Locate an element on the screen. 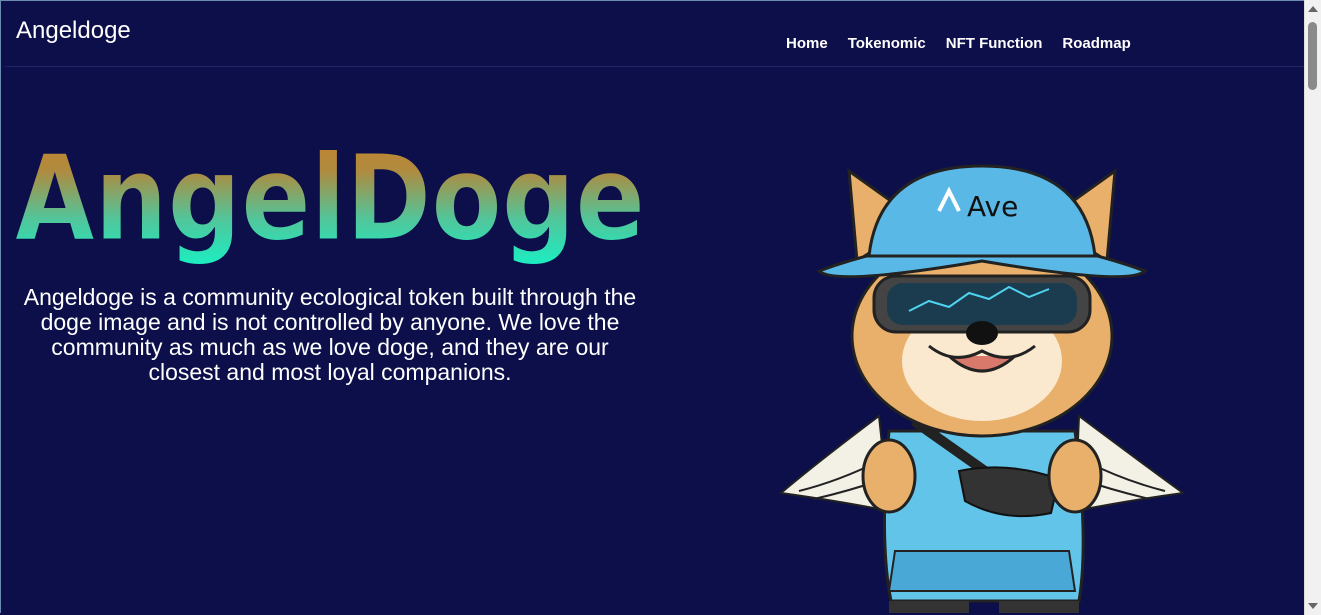 This screenshot has width=1321, height=615. nav-home-link: Home is located at coordinates (807, 43).